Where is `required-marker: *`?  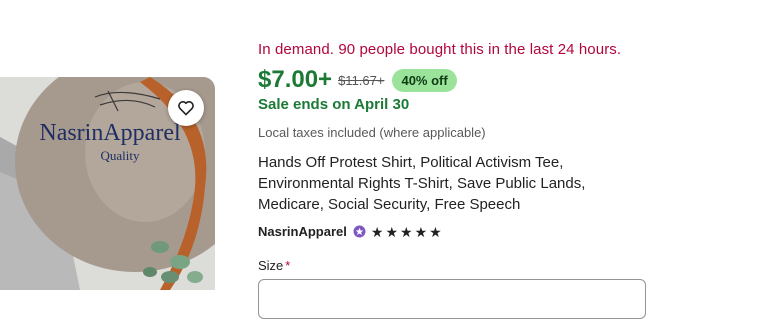 required-marker: * is located at coordinates (288, 265).